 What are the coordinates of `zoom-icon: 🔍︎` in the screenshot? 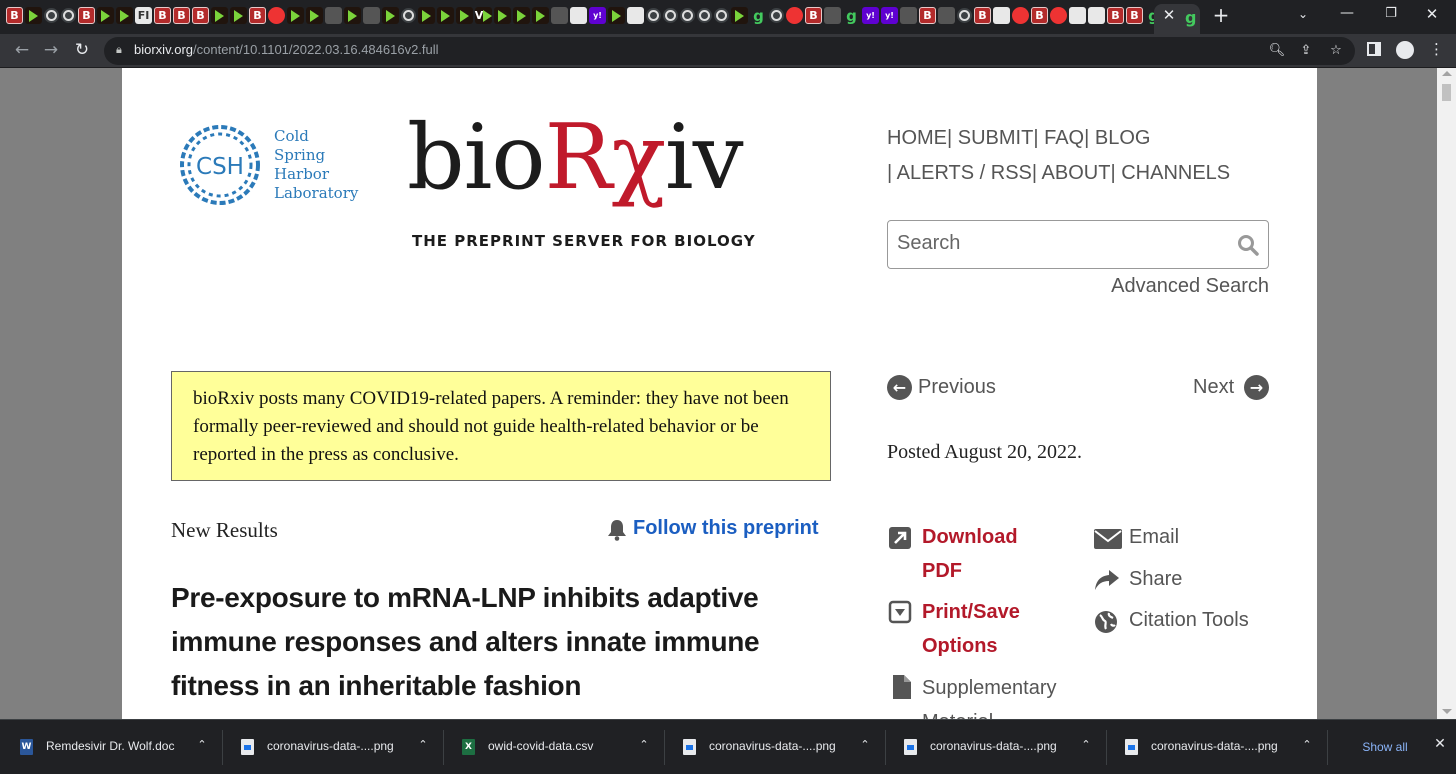 It's located at (1277, 51).